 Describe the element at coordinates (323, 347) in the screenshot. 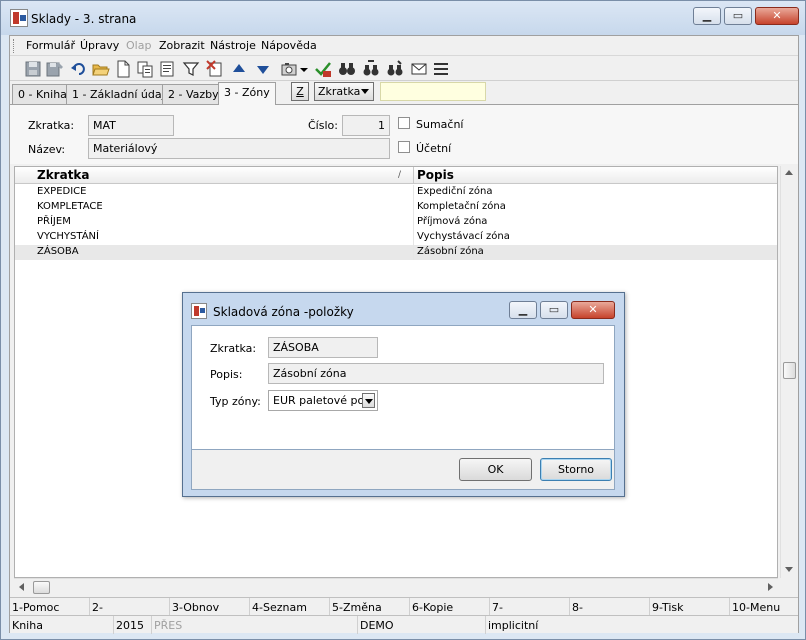

I see `dialog-zkratka-field: ZÁSOBA` at that location.